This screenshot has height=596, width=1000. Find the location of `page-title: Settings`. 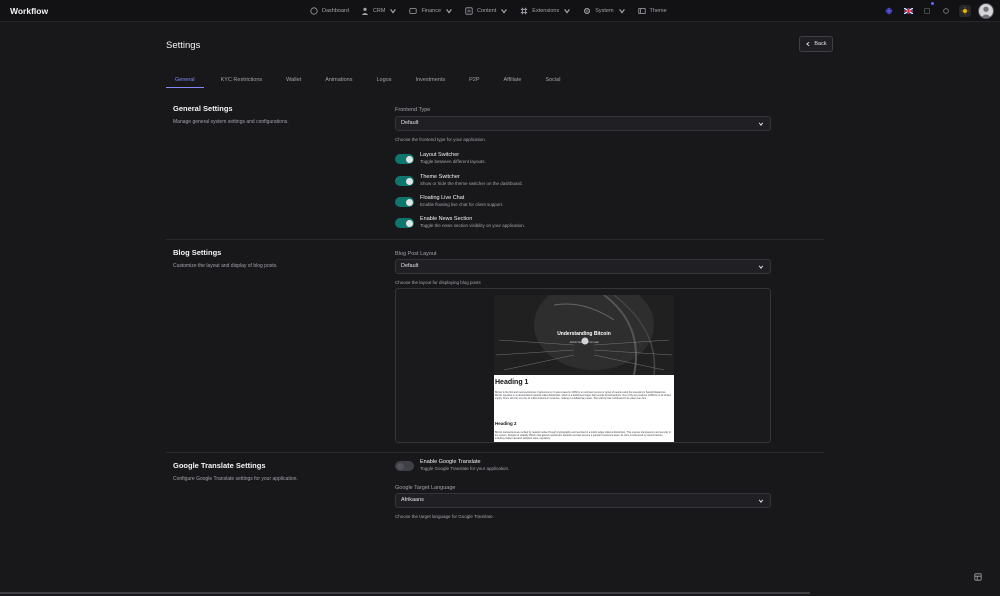

page-title: Settings is located at coordinates (183, 45).